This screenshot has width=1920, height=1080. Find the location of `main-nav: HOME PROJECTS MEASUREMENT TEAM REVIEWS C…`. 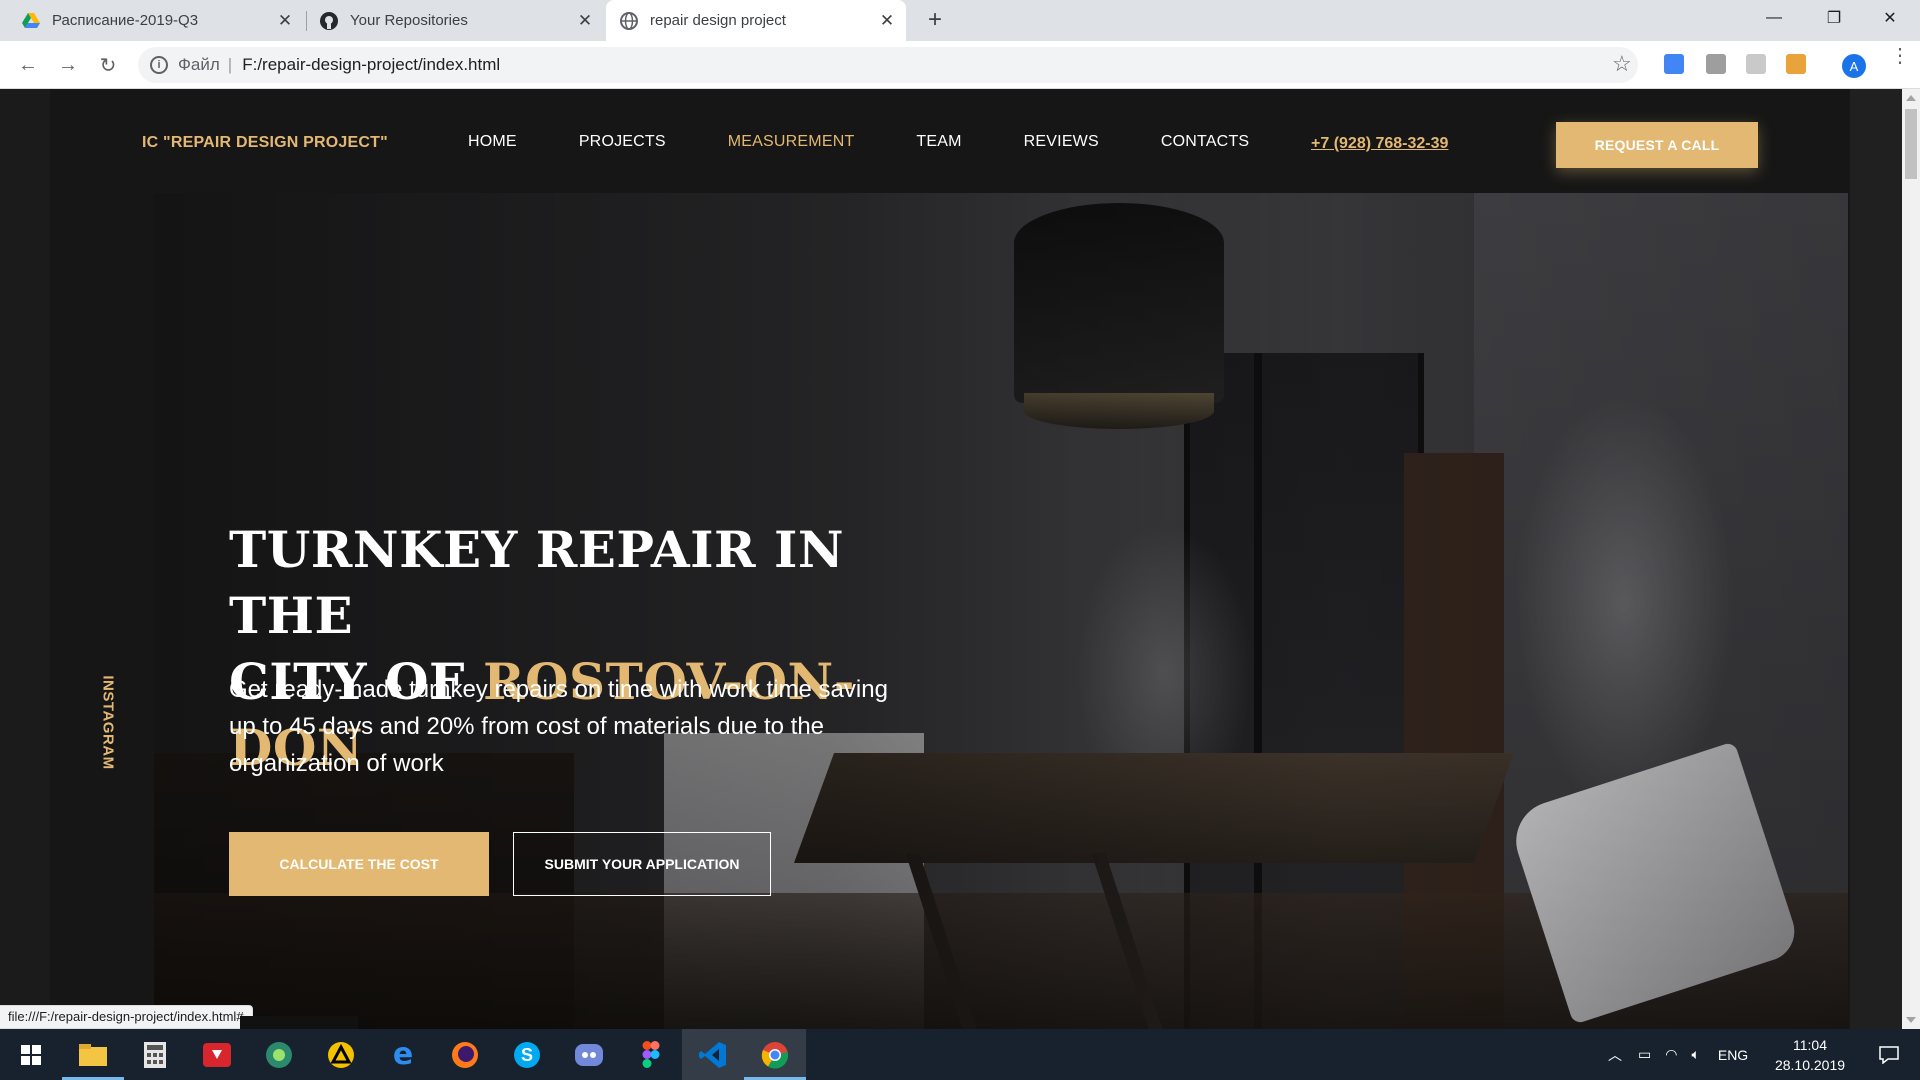

main-nav: HOME PROJECTS MEASUREMENT TEAM REVIEWS C… is located at coordinates (889, 142).